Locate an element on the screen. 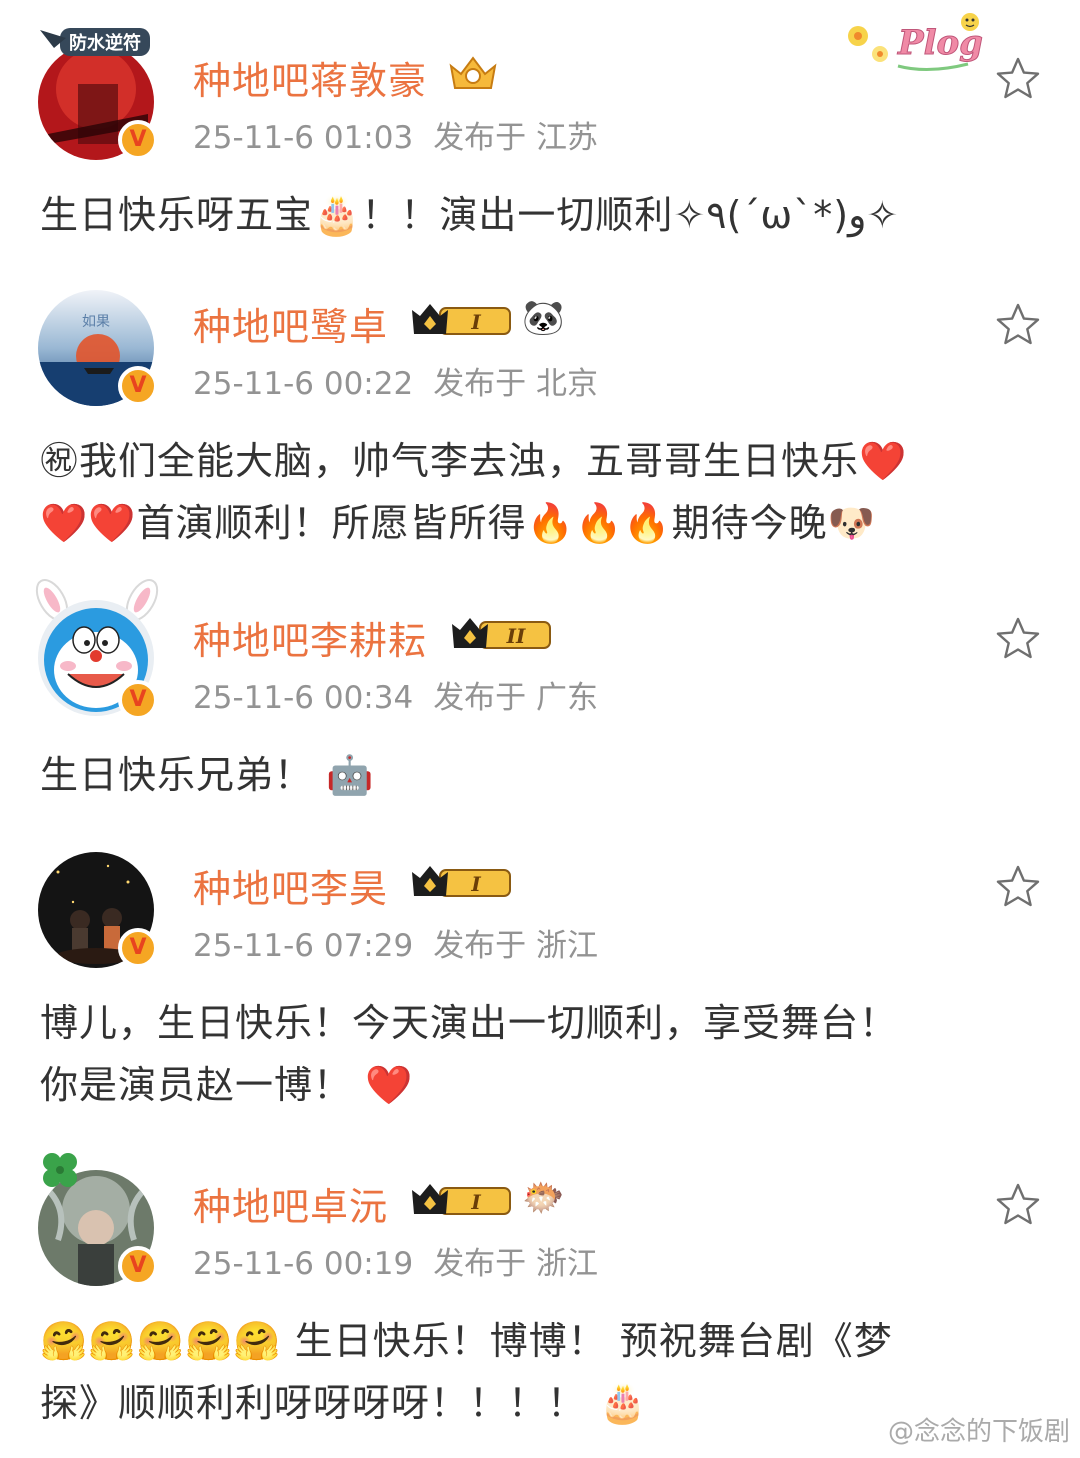  svg-text: 如果 is located at coordinates (96, 322).